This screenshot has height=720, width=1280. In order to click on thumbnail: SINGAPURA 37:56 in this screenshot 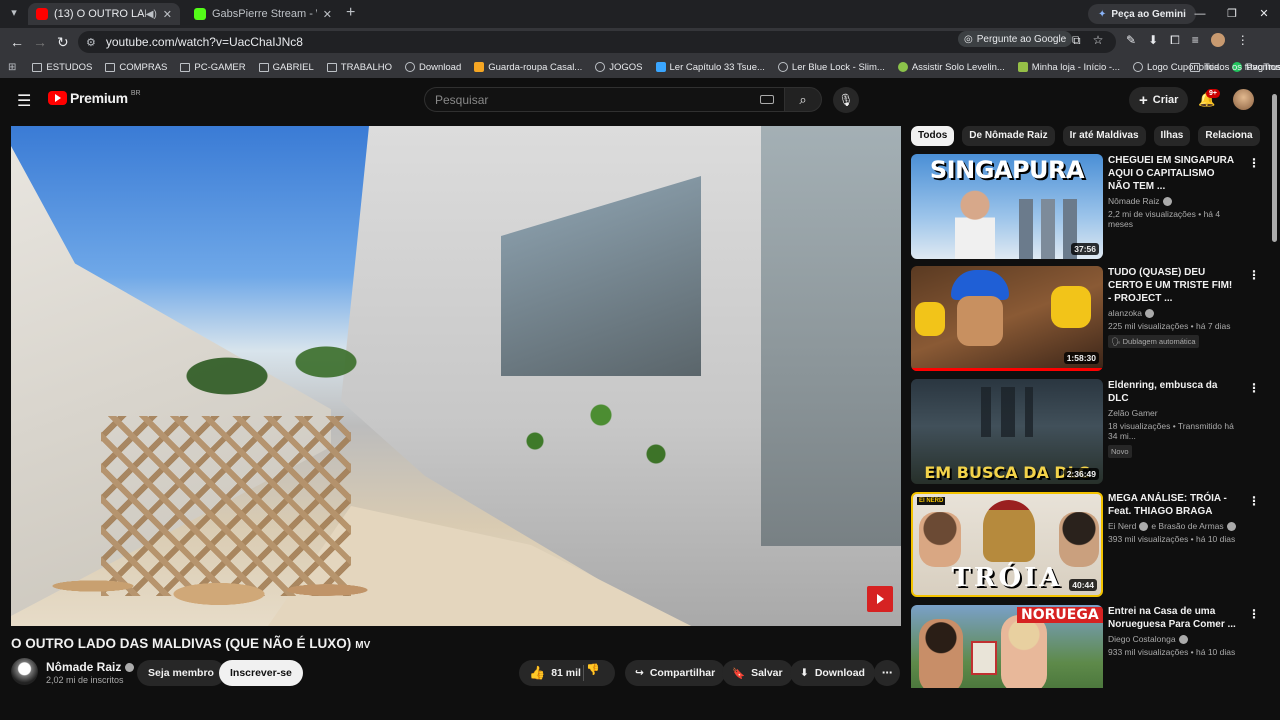, I will do `click(1007, 206)`.